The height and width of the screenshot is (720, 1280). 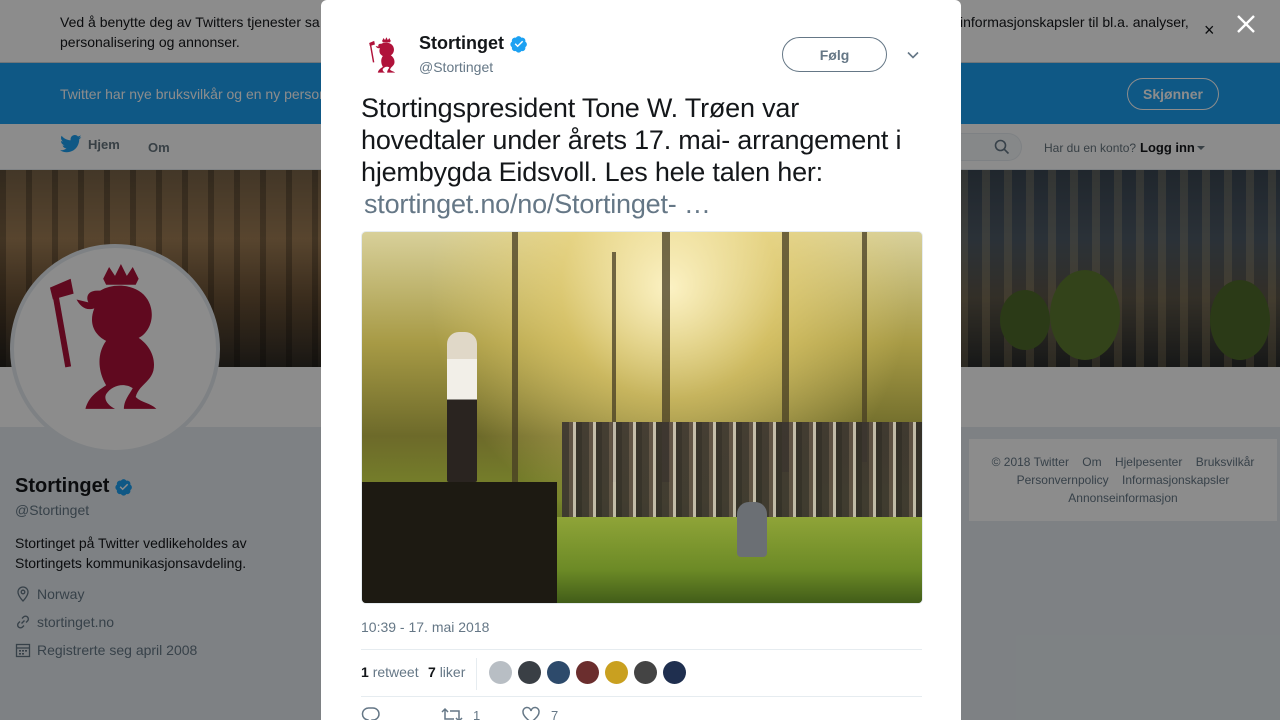 What do you see at coordinates (531, 713) in the screenshot?
I see `heart-icon` at bounding box center [531, 713].